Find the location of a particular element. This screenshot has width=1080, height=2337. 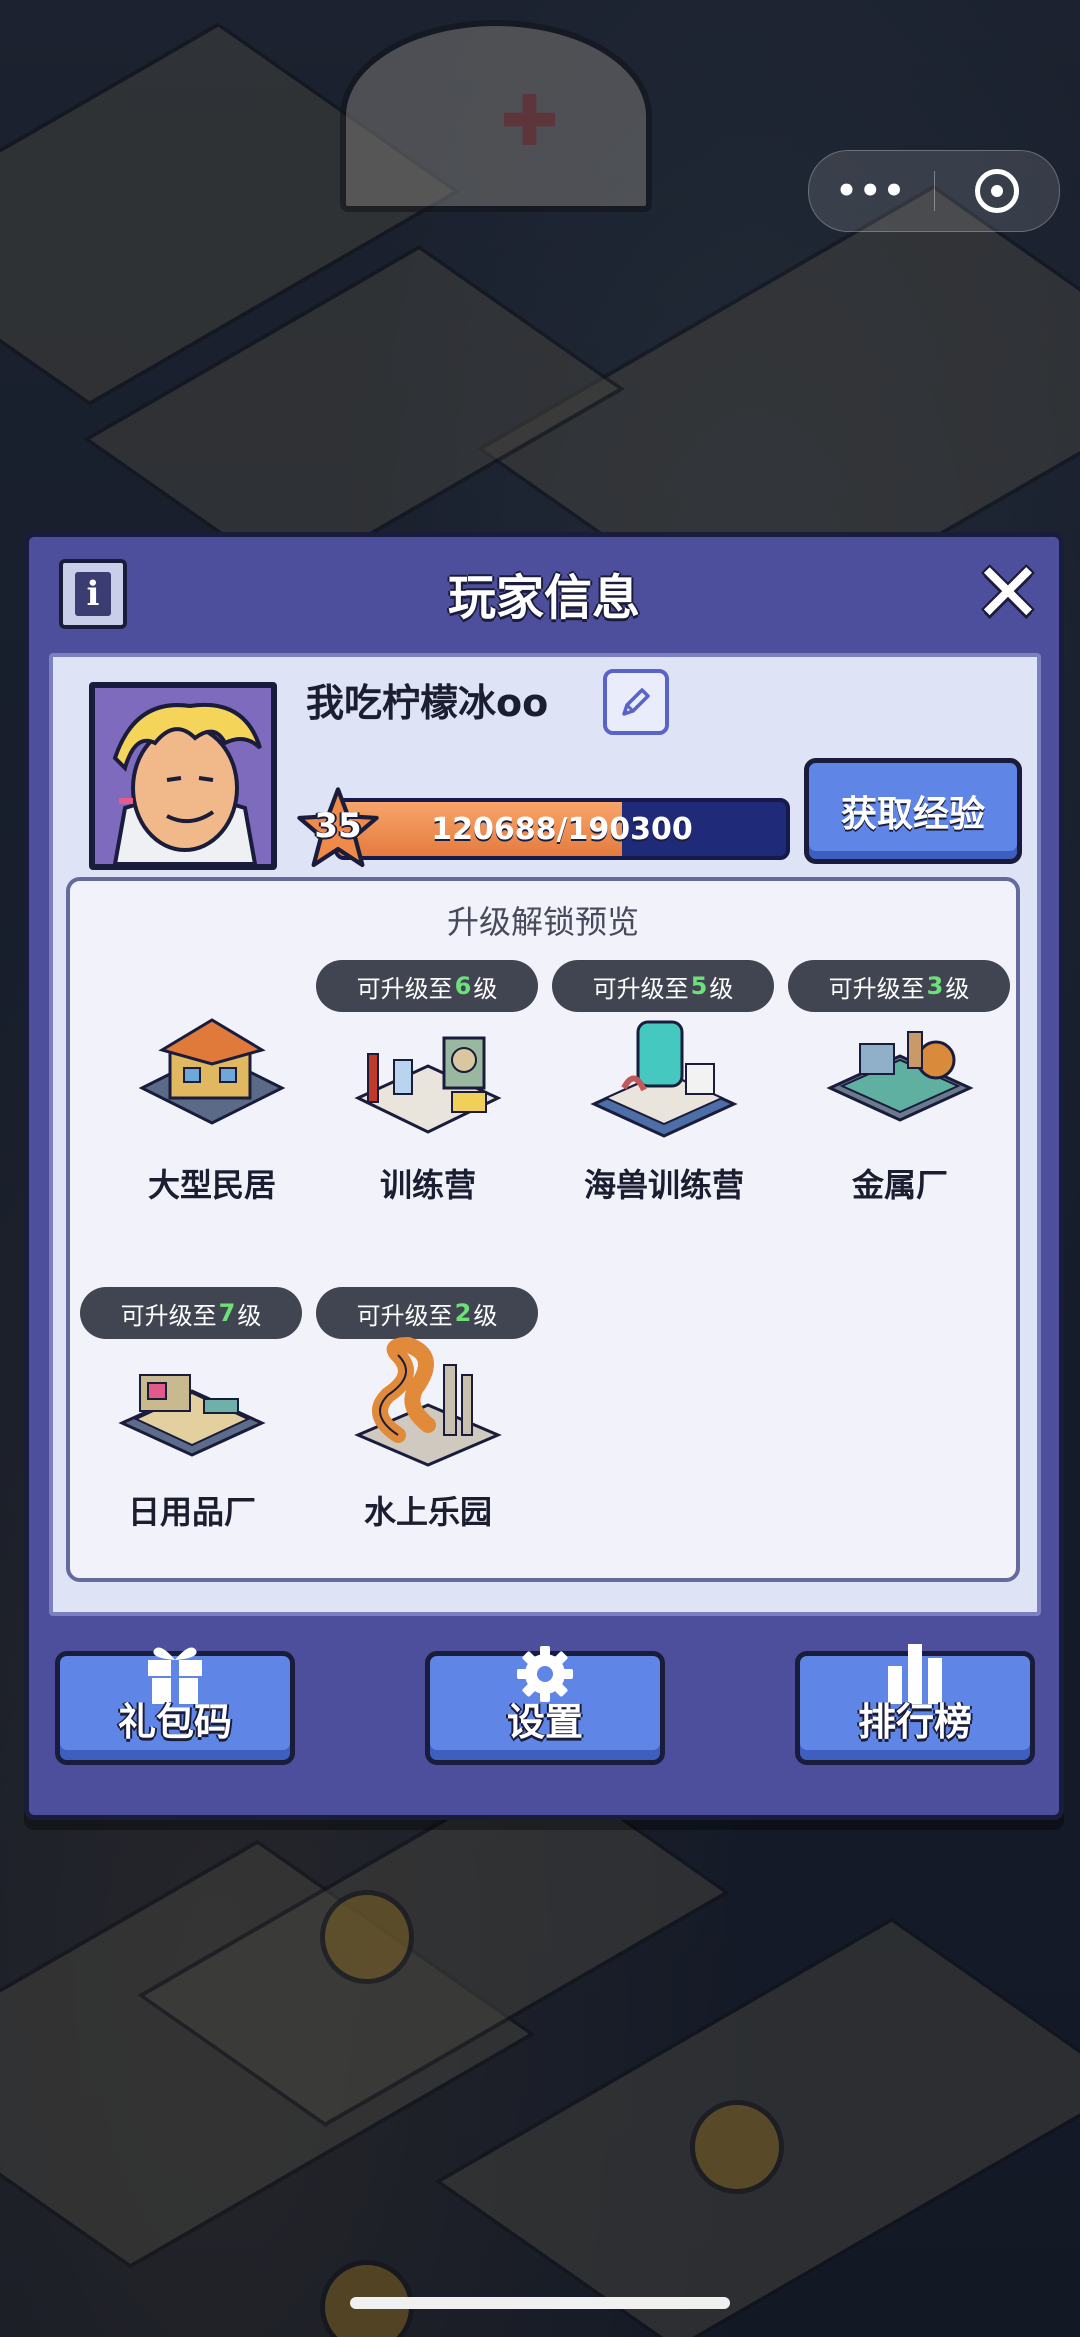

info-button: i is located at coordinates (93, 594).